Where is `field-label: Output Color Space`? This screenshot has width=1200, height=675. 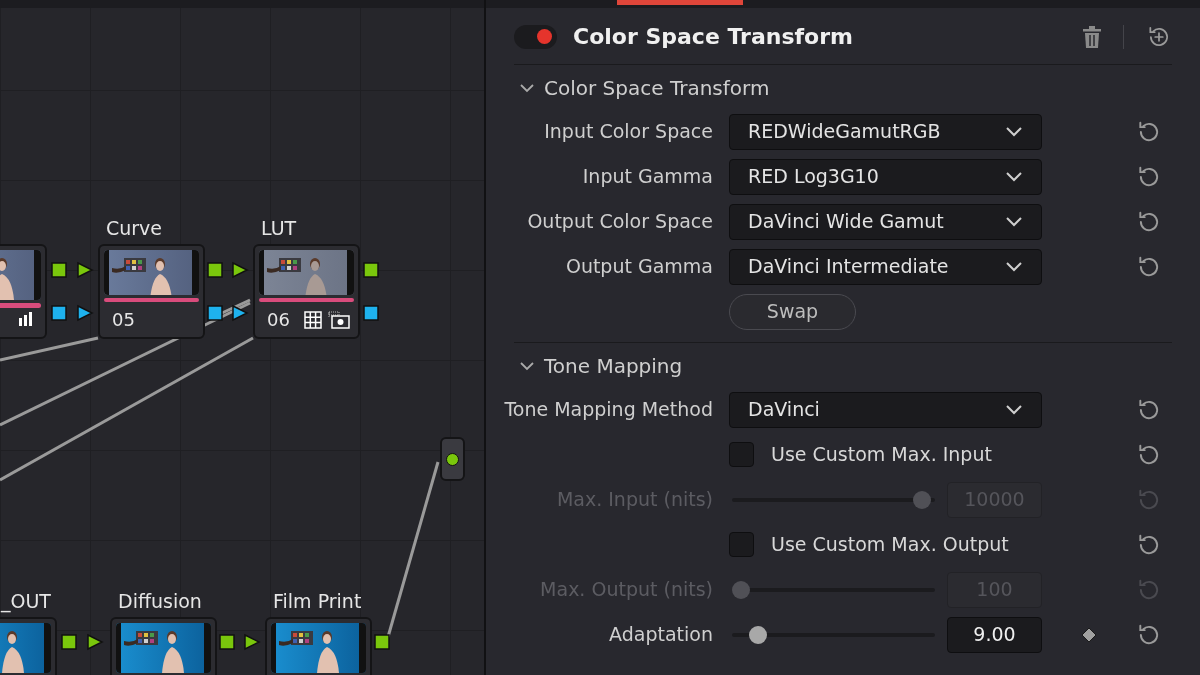 field-label: Output Color Space is located at coordinates (620, 222).